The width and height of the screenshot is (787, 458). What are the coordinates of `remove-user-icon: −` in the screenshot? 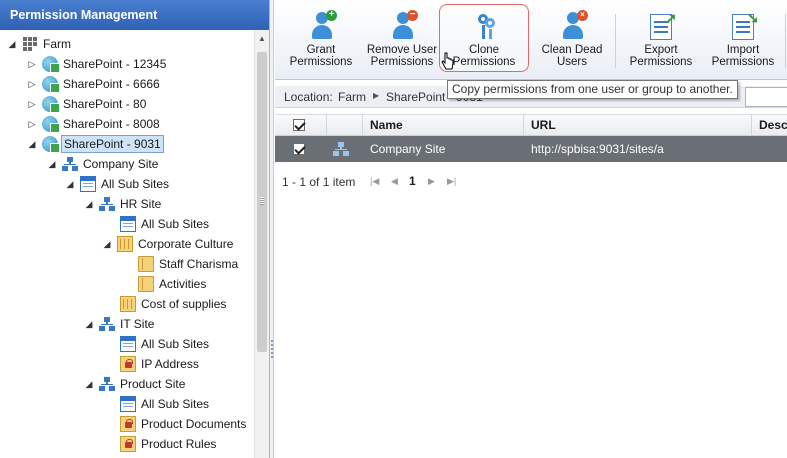 It's located at (402, 26).